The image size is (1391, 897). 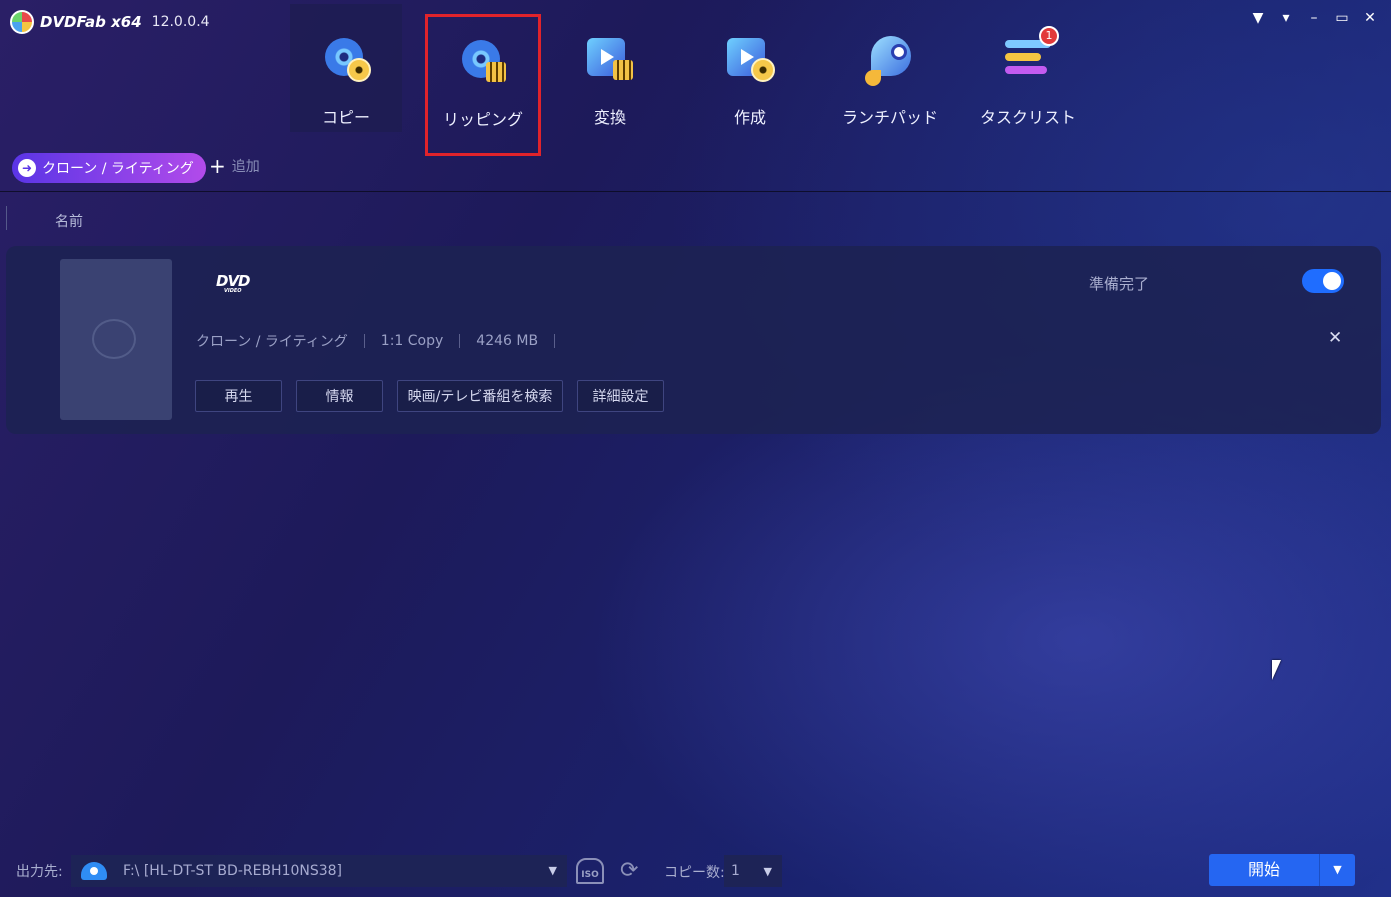 I want to click on task-copy-type: 1:1 Copy, so click(x=412, y=341).